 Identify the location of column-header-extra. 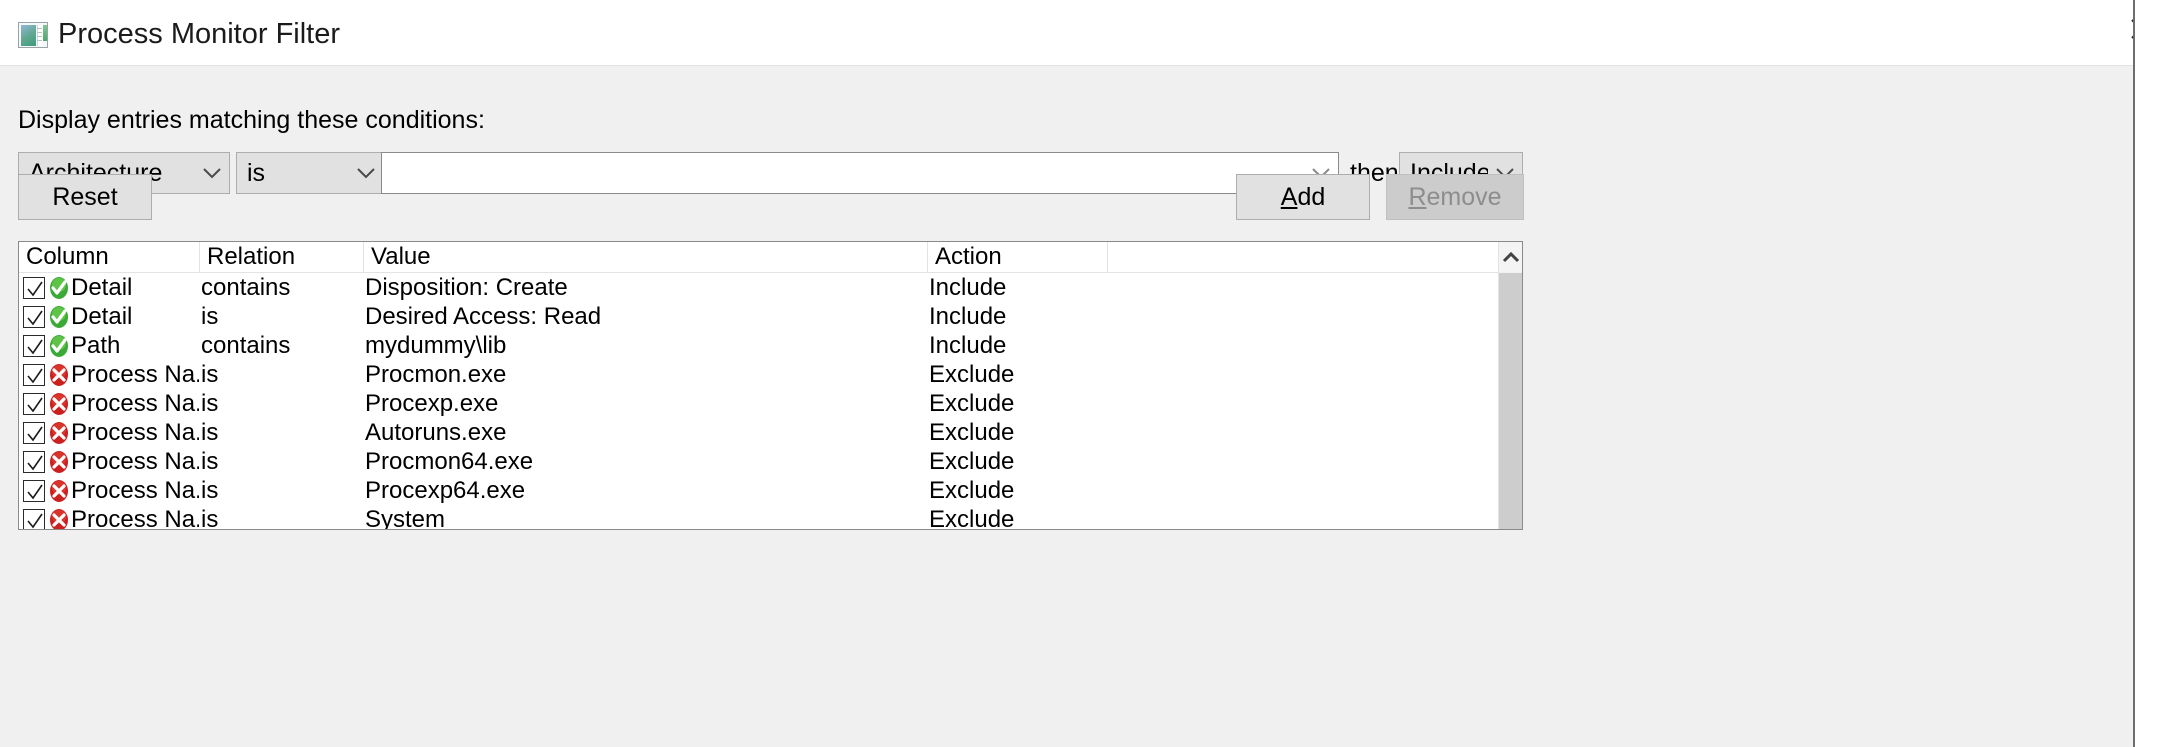
(1304, 257).